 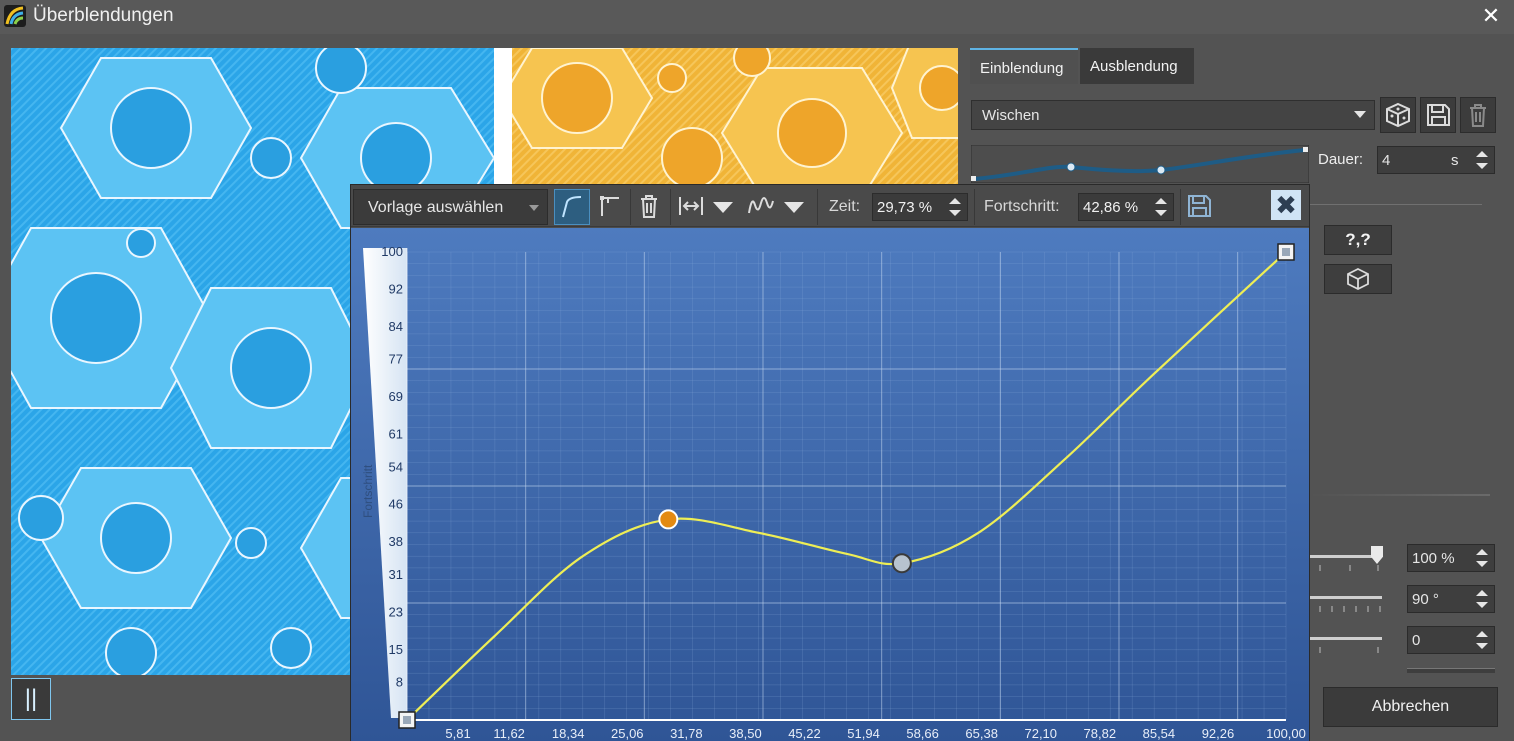 I want to click on offset-decrease, so click(x=1482, y=646).